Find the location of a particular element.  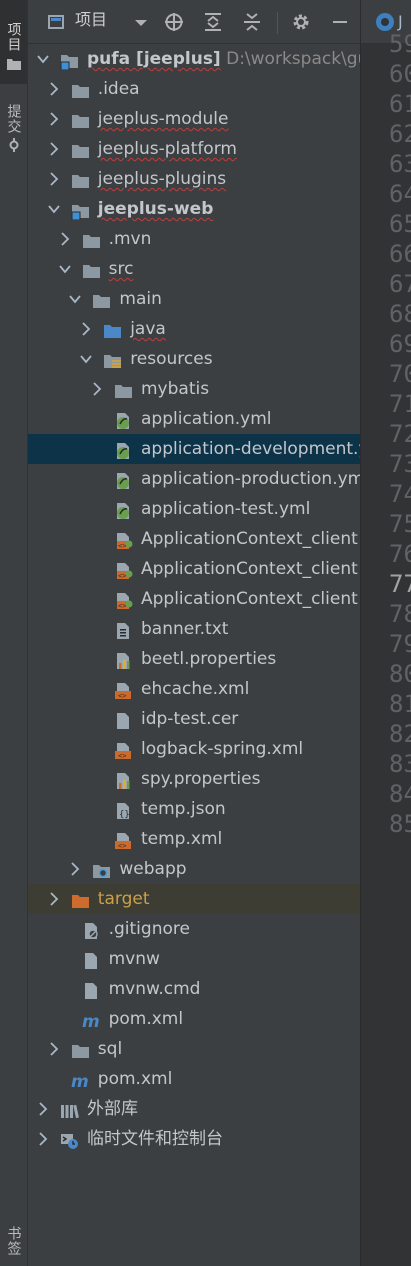

tree-item-name: ApplicationContext_client is located at coordinates (249, 599).